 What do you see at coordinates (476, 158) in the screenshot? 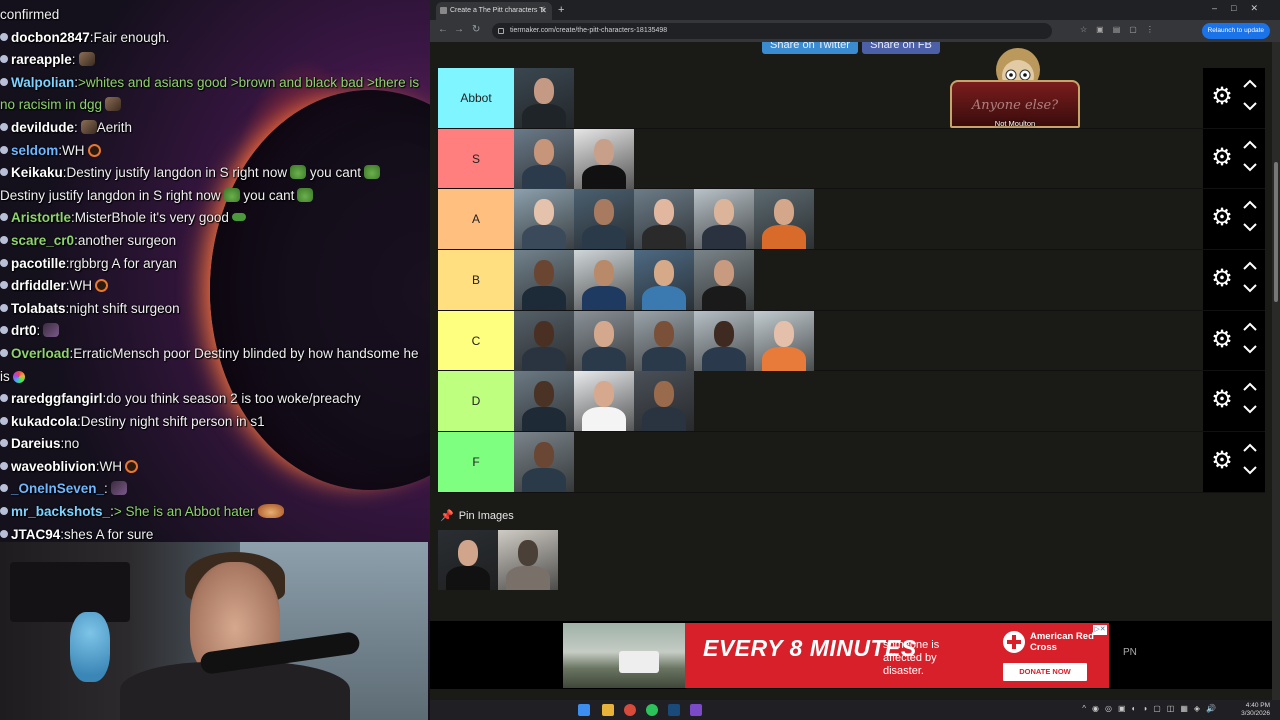
I see `tier-label: S` at bounding box center [476, 158].